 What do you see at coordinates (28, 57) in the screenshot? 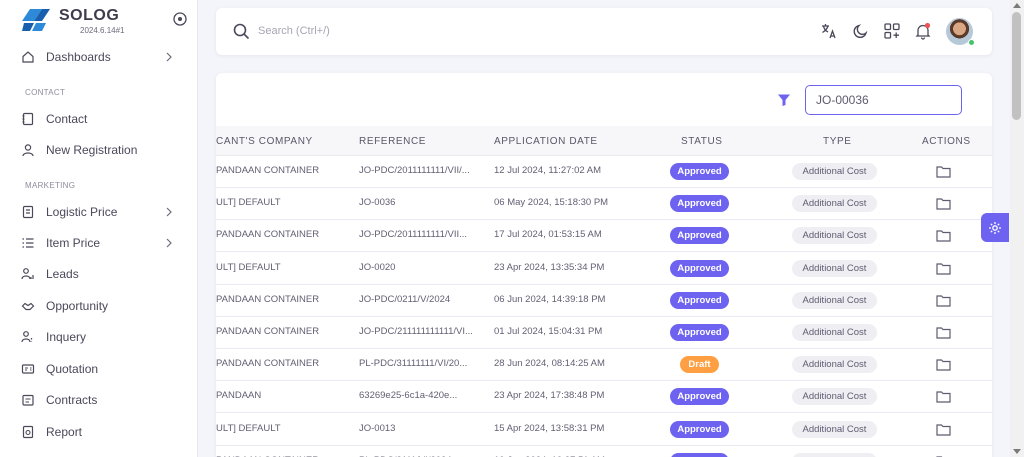
I see `home-icon` at bounding box center [28, 57].